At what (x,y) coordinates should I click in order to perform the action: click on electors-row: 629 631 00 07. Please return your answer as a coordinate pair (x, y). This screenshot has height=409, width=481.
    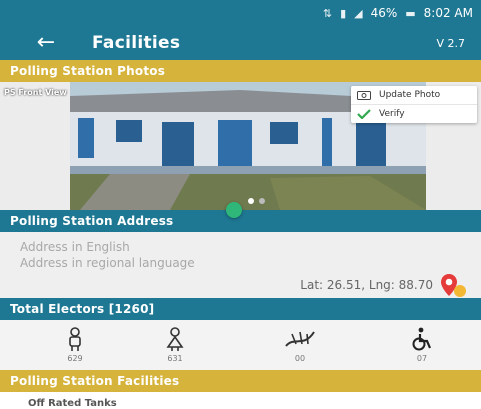
    Looking at the image, I should click on (240, 345).